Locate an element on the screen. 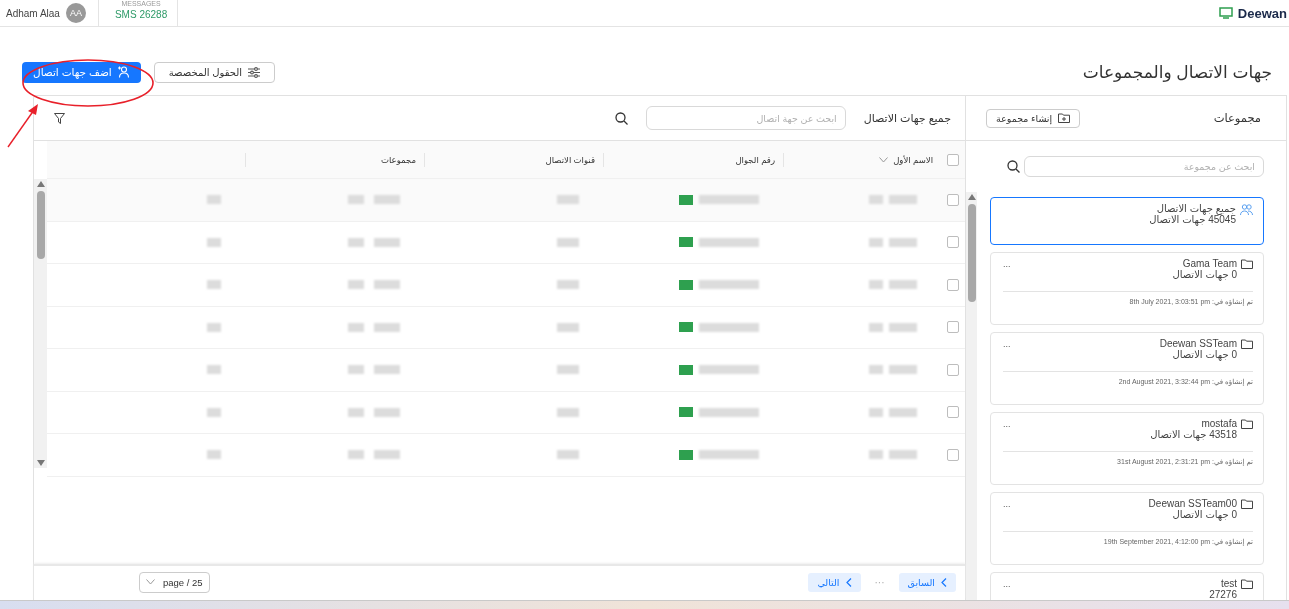  group-name: test is located at coordinates (1228, 584).